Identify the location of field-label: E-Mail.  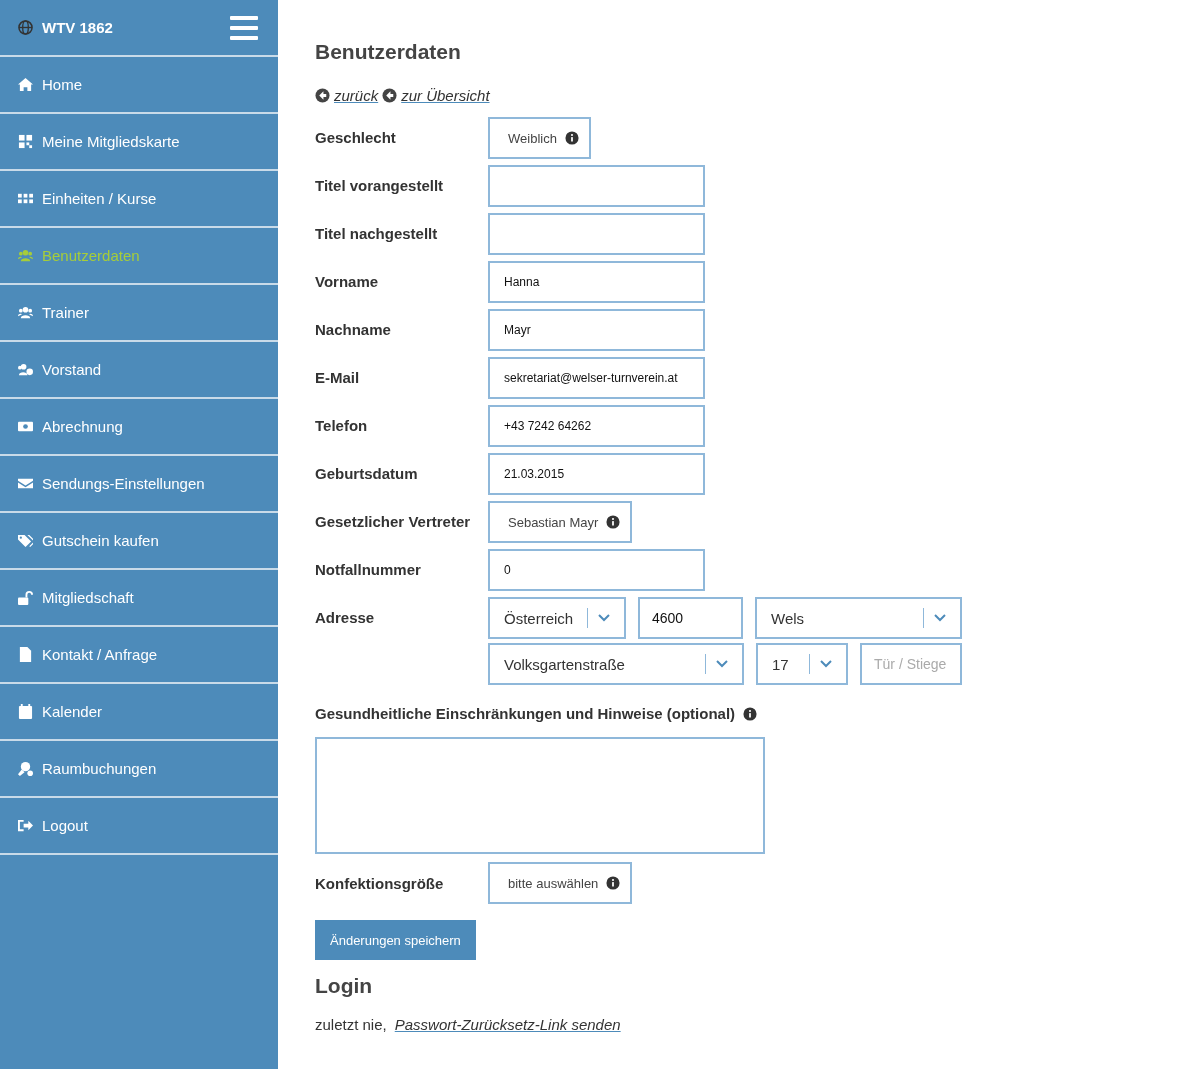
(338, 378).